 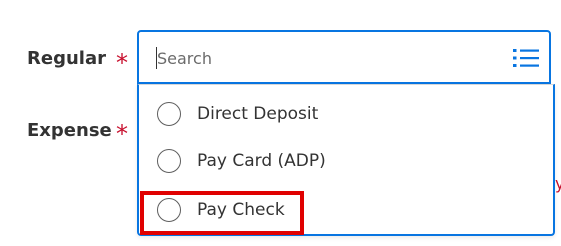 I want to click on option-label: Pay Check, so click(x=241, y=210).